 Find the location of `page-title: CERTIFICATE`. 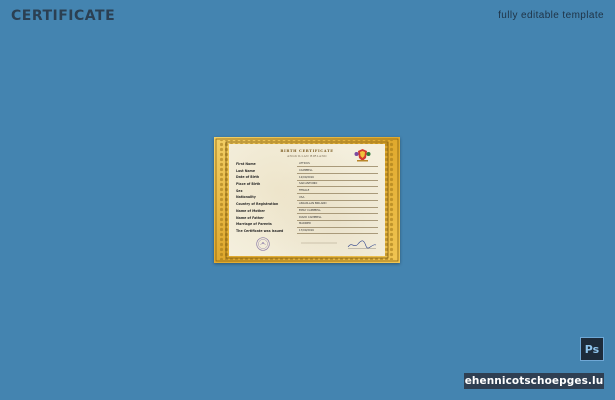

page-title: CERTIFICATE is located at coordinates (63, 16).